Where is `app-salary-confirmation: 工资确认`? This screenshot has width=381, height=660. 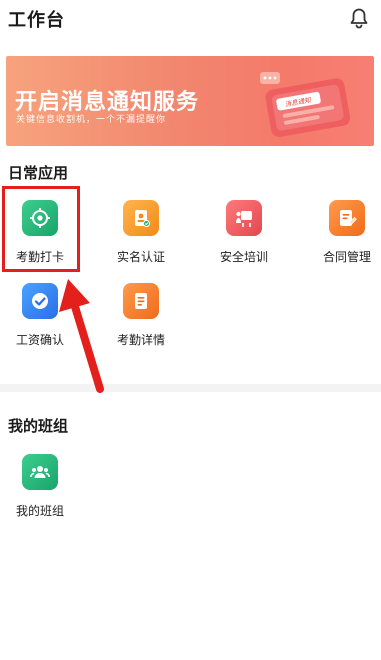 app-salary-confirmation: 工资确认 is located at coordinates (40, 321).